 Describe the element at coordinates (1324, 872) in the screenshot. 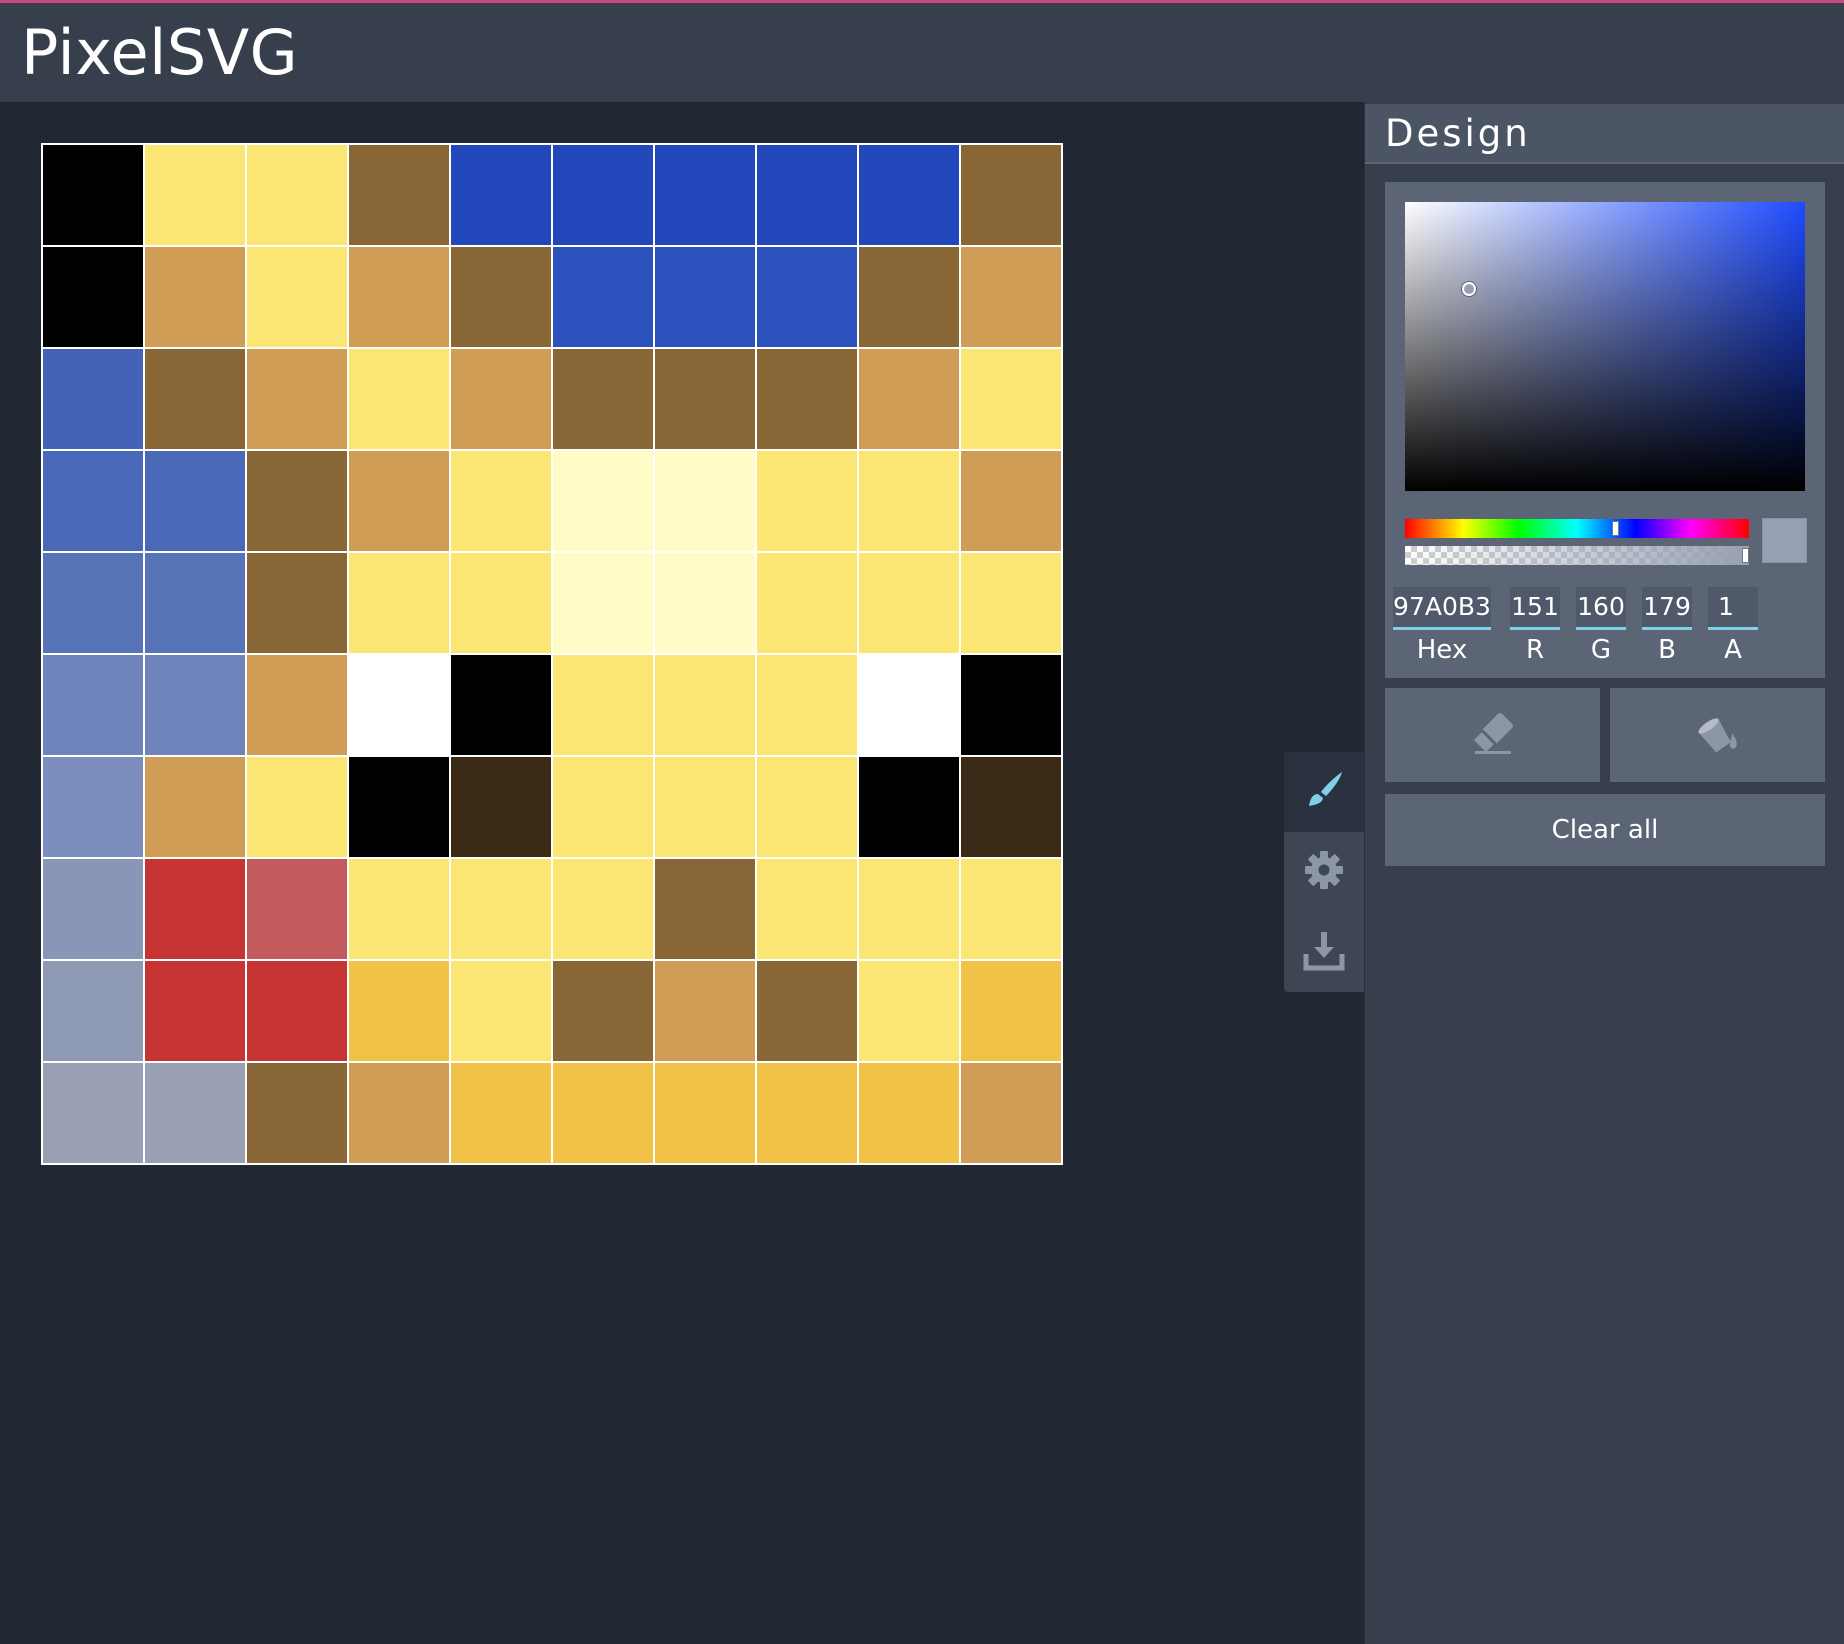

I see `settings-tool-button` at that location.